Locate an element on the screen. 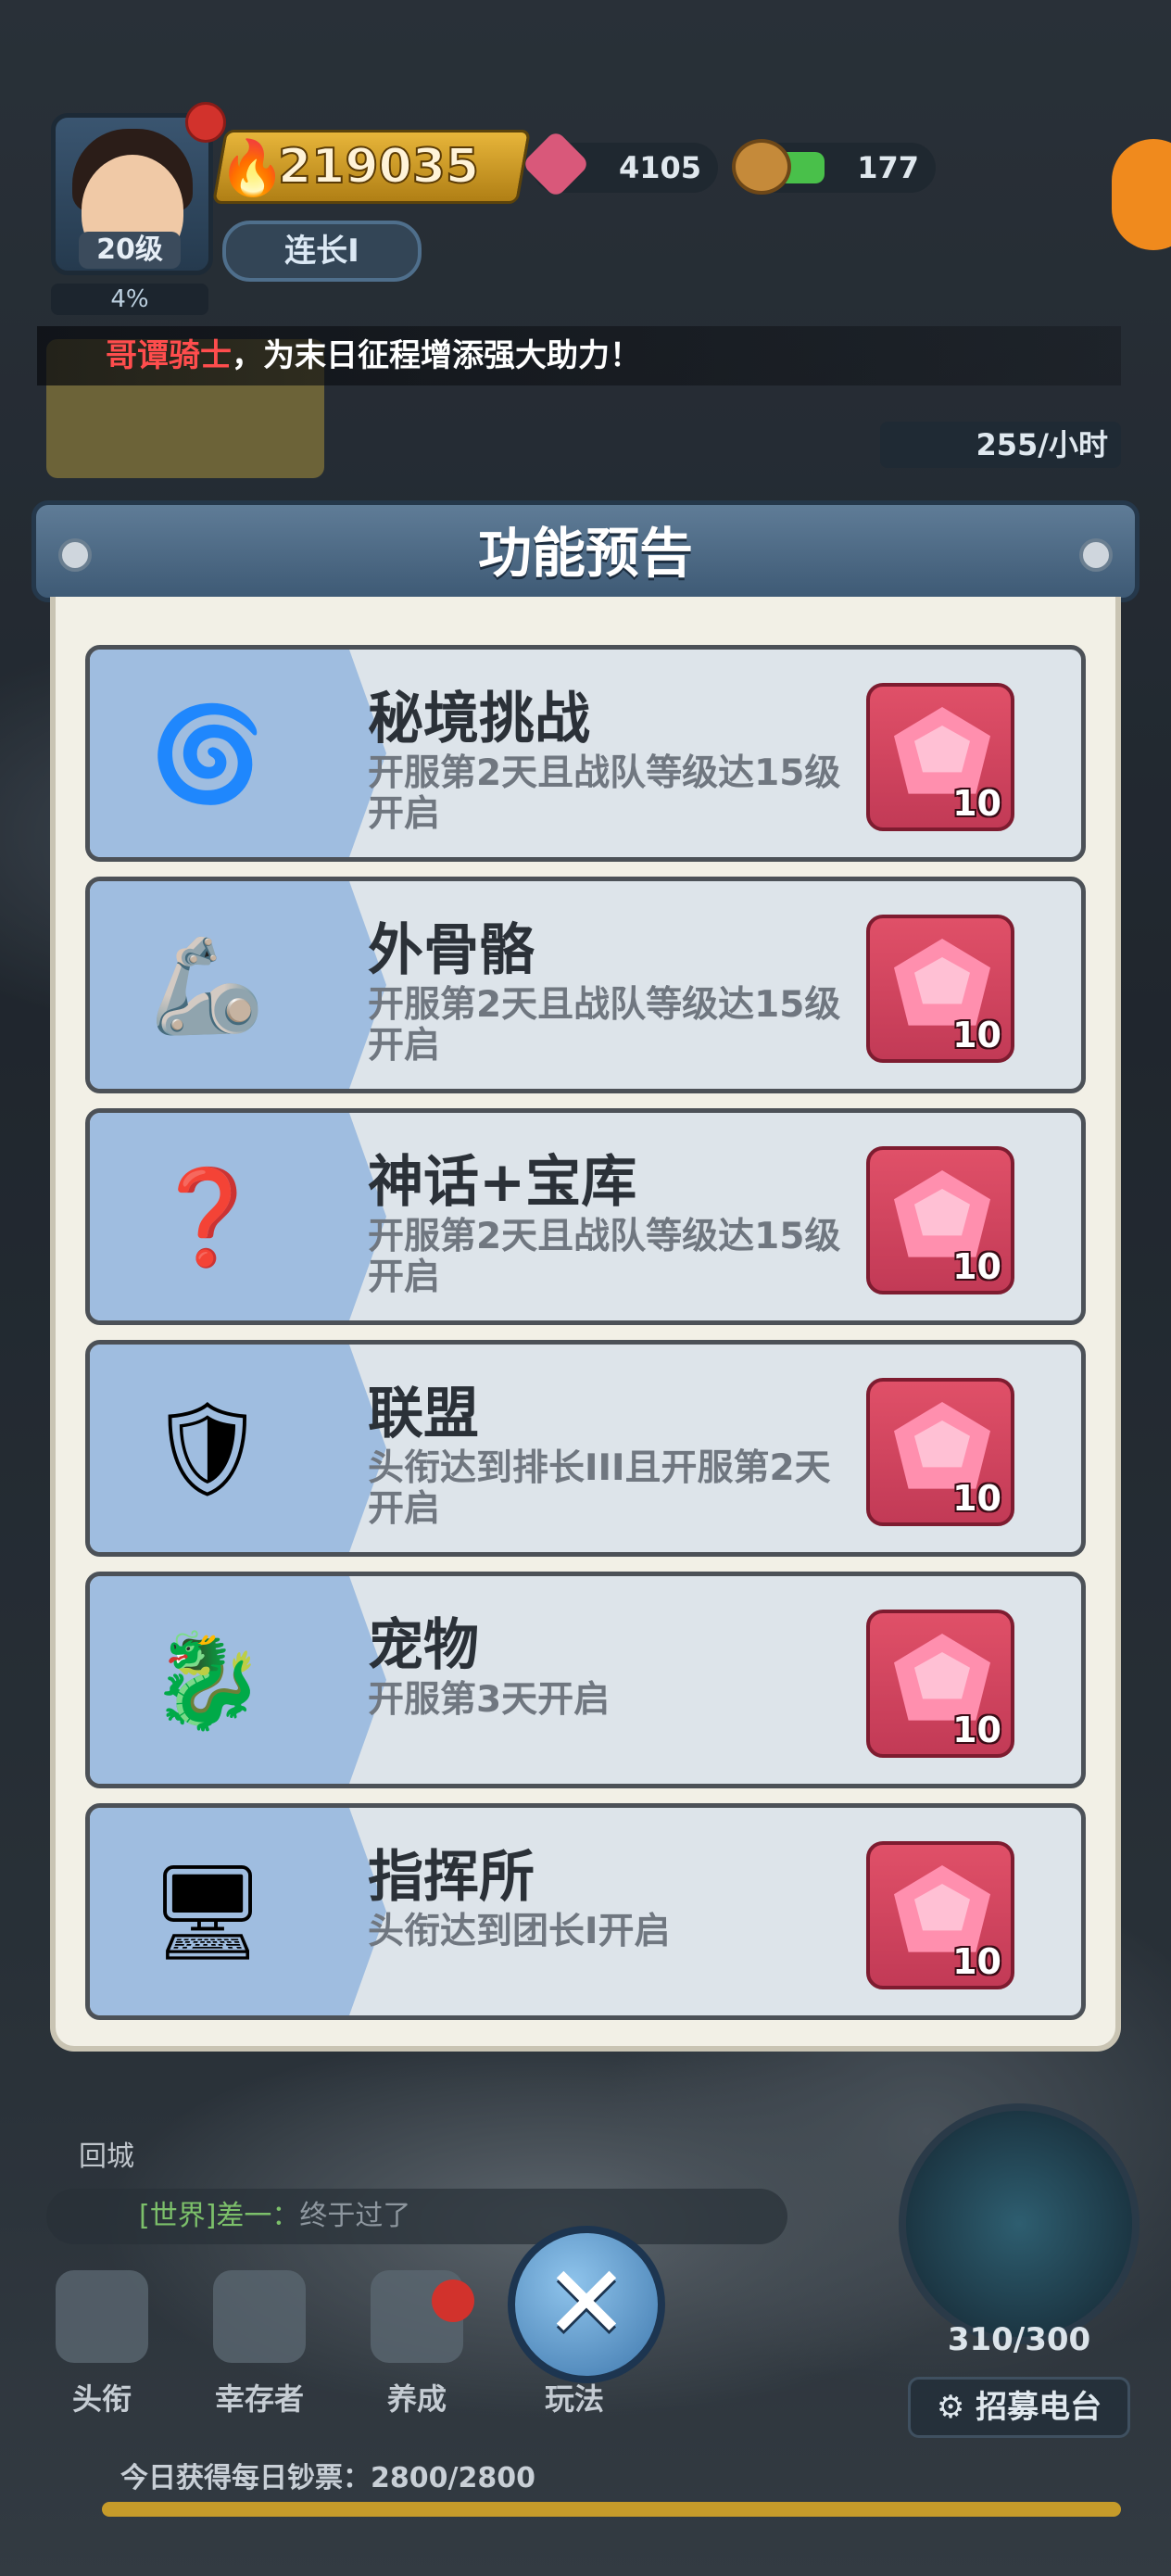  mystery-box-icon: ❓ is located at coordinates (208, 1217).